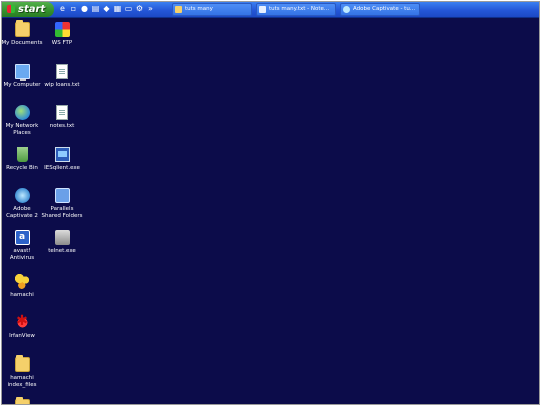 The height and width of the screenshot is (406, 541). What do you see at coordinates (22, 237) in the screenshot?
I see `avast-icon` at bounding box center [22, 237].